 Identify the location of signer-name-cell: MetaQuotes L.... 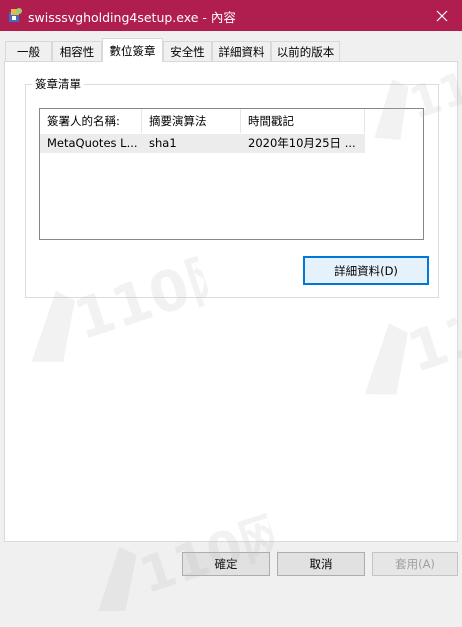
(92, 143).